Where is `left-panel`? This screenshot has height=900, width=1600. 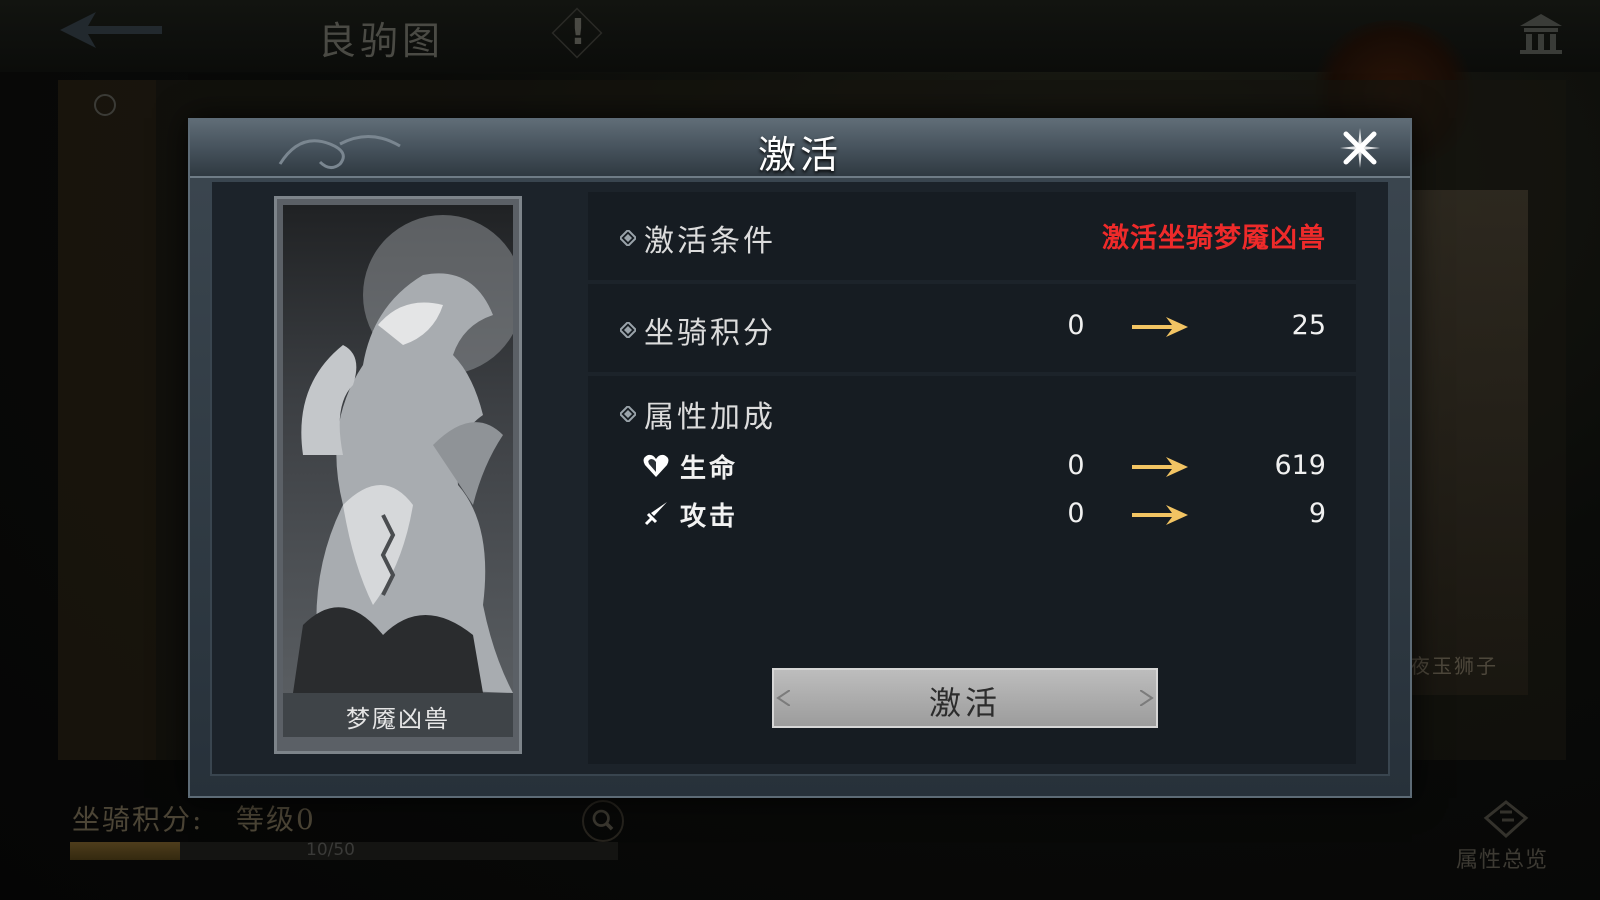 left-panel is located at coordinates (107, 420).